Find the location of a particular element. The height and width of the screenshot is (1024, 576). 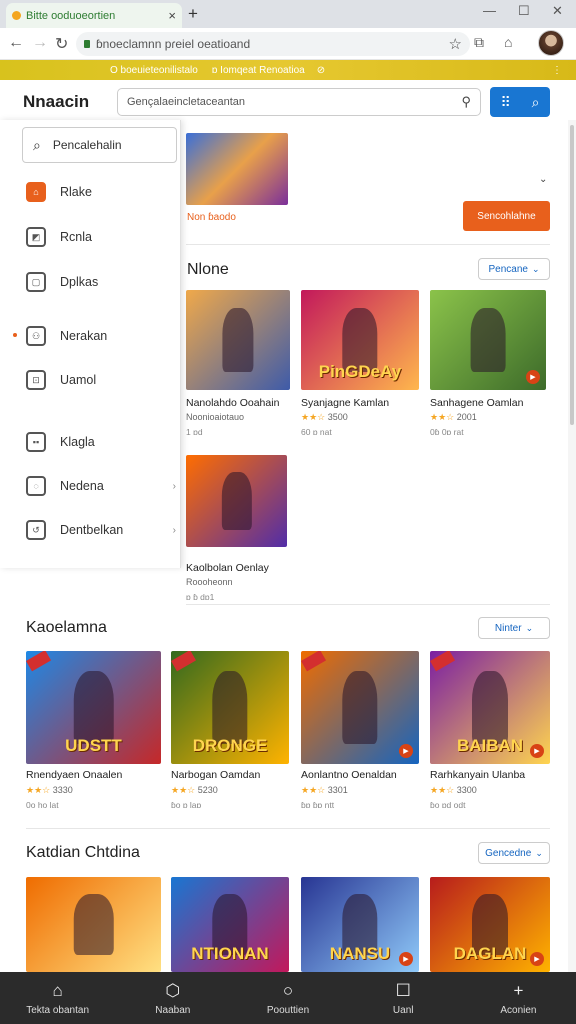

bookmark-2: ɒ Iomqeat Renoatioa is located at coordinates (258, 70).